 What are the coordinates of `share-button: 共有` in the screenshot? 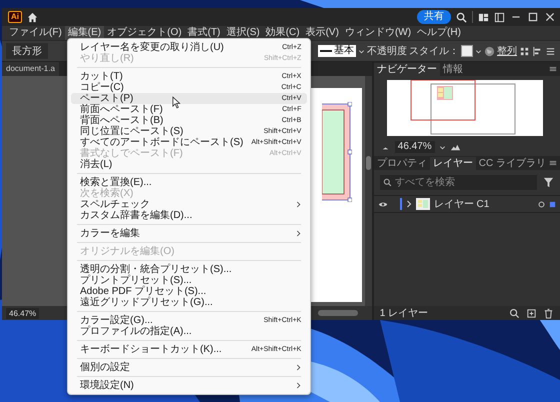 It's located at (434, 17).